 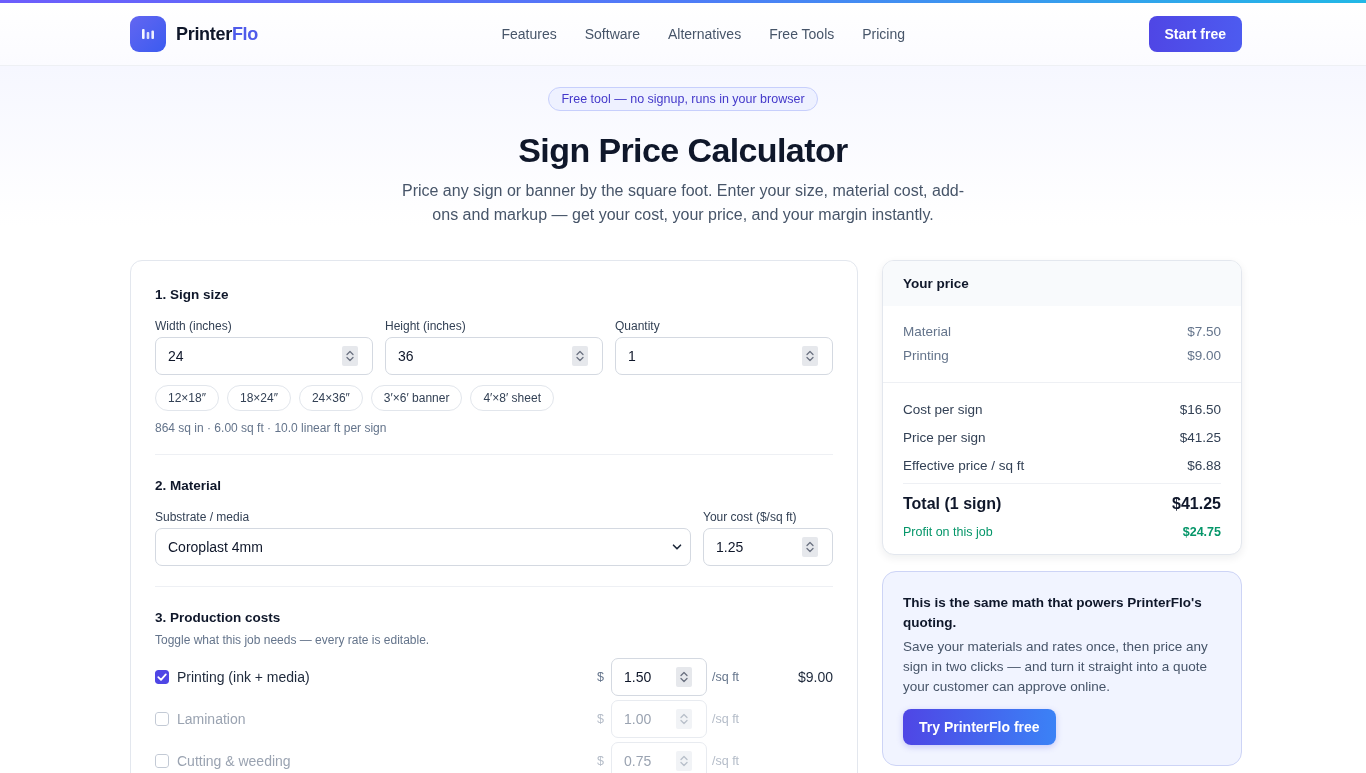 I want to click on field-label: Your cost ($/sq ft), so click(x=750, y=517).